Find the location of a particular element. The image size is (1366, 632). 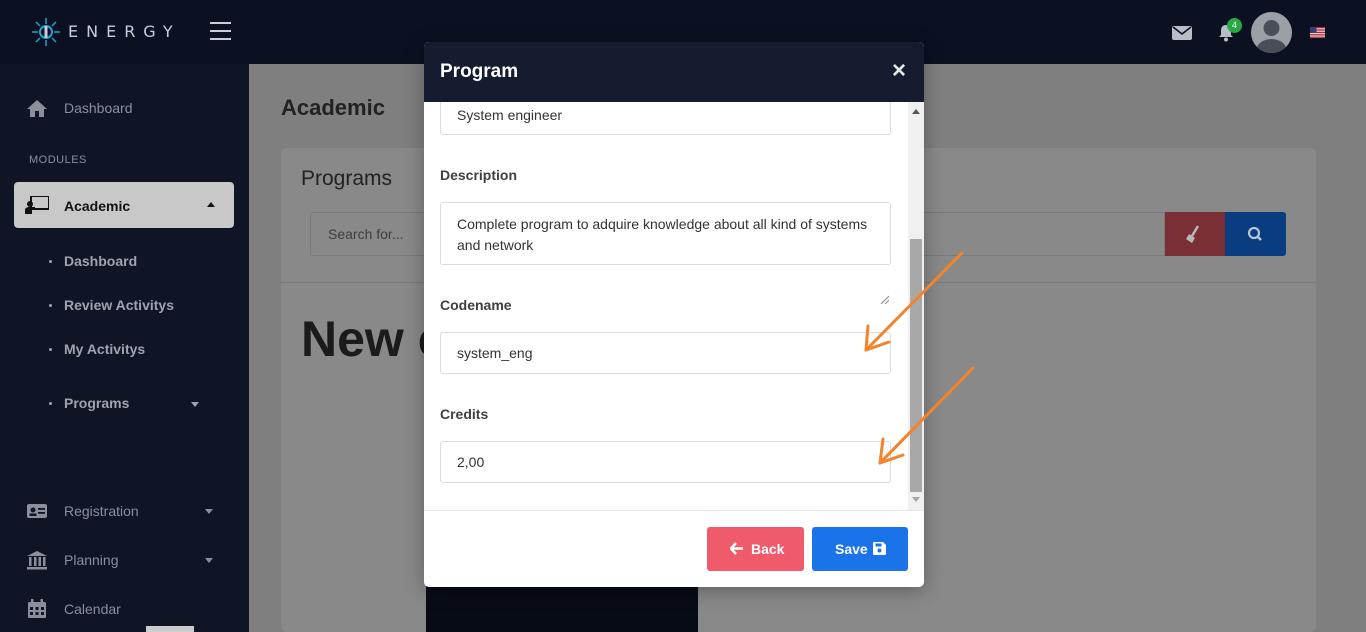

scroll-up-arrow-icon is located at coordinates (916, 111).